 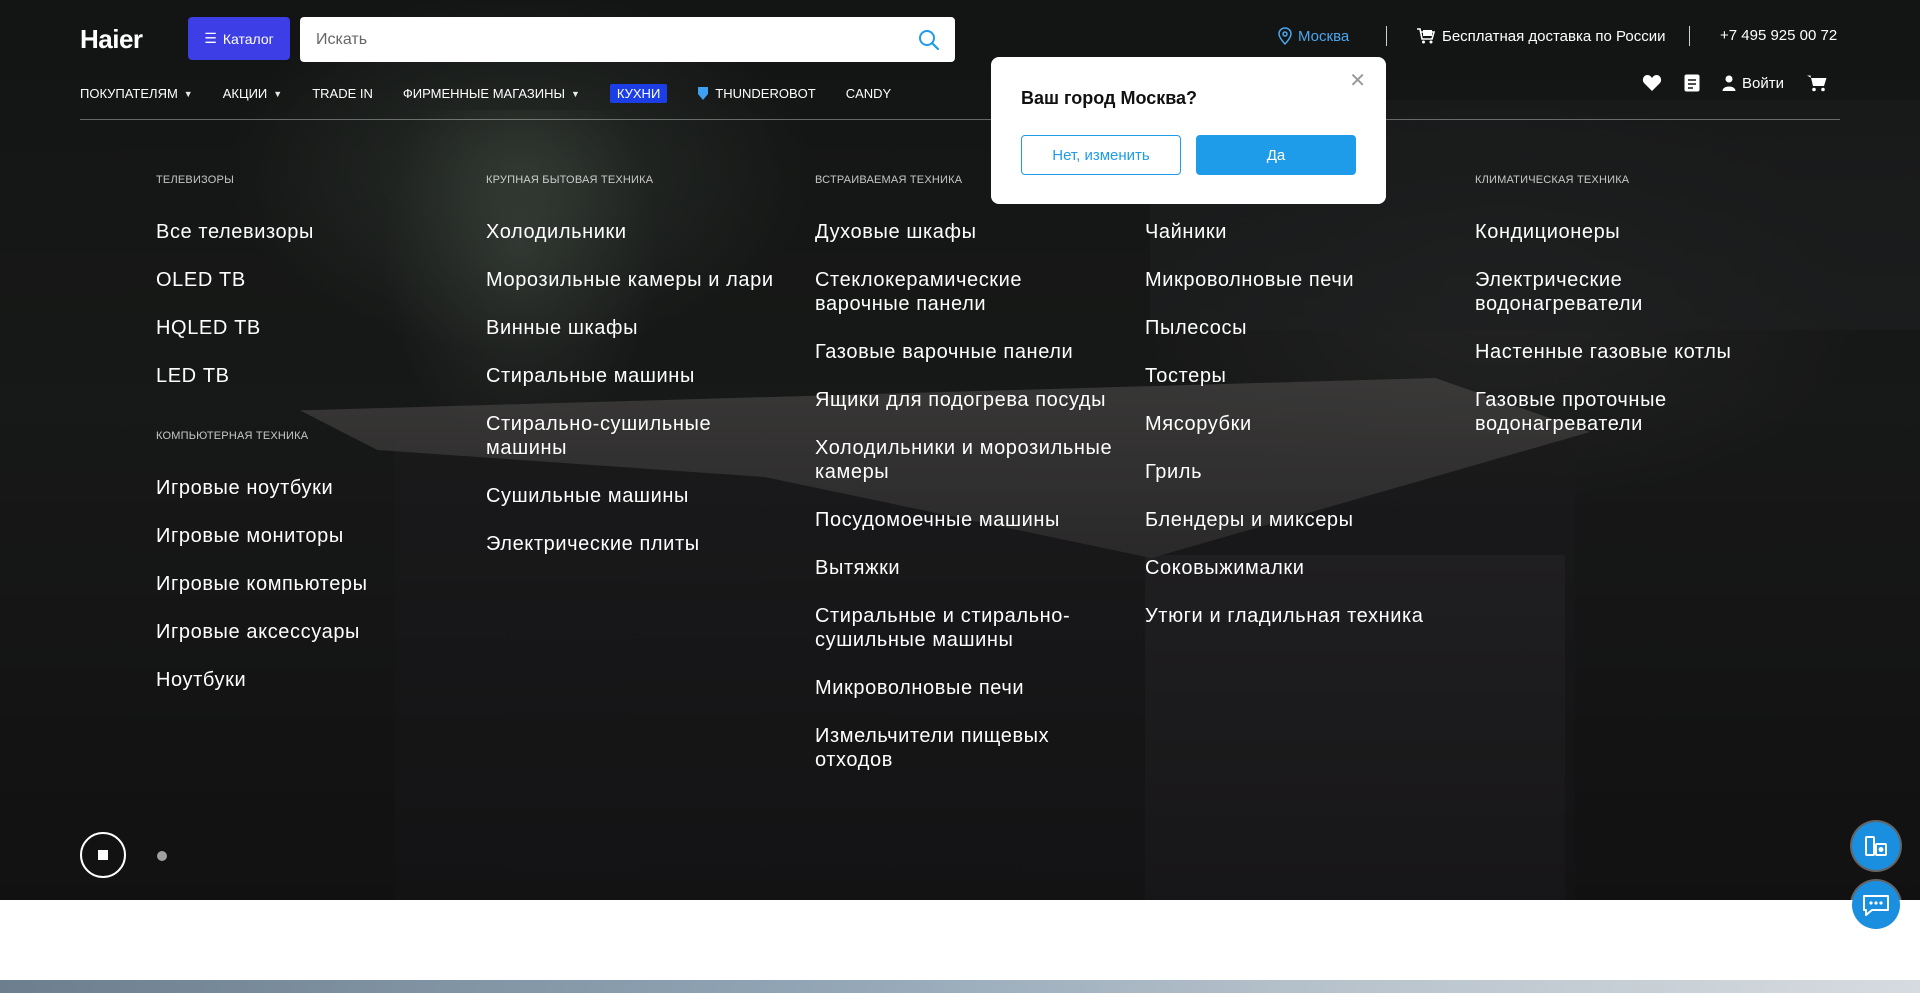 I want to click on menu-link: Газовые варочные панели, so click(x=965, y=352).